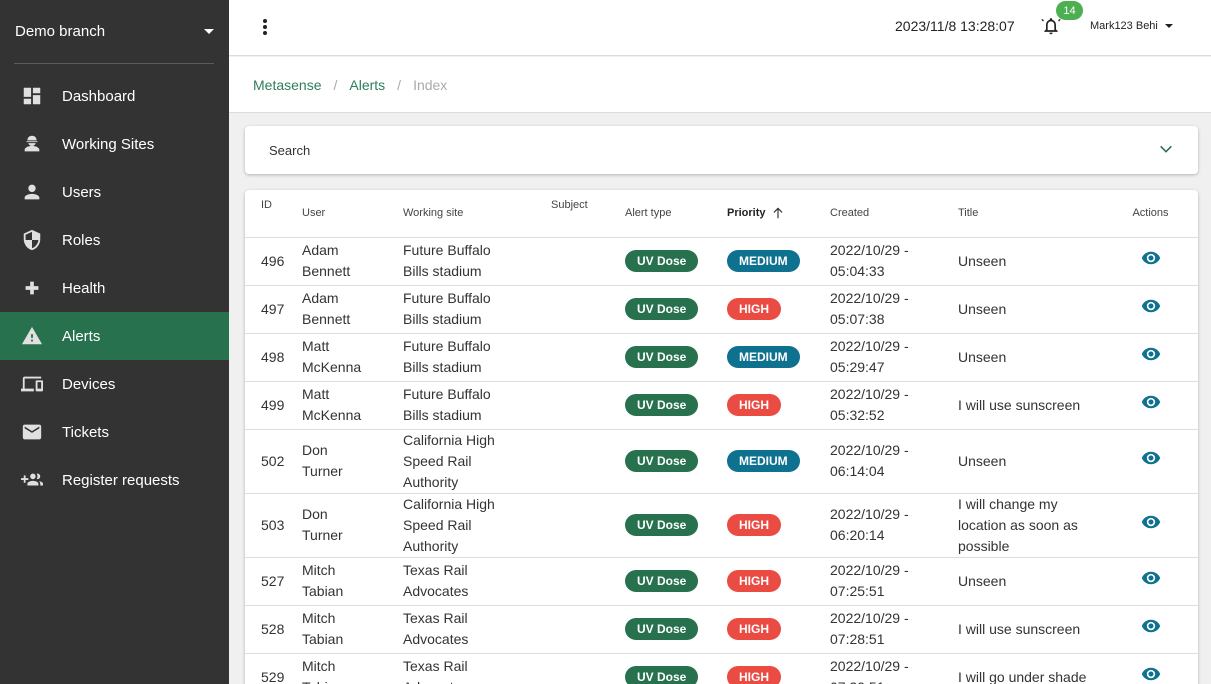 This screenshot has height=684, width=1211. I want to click on sidebar-item-working-sites: Working Sites, so click(114, 144).